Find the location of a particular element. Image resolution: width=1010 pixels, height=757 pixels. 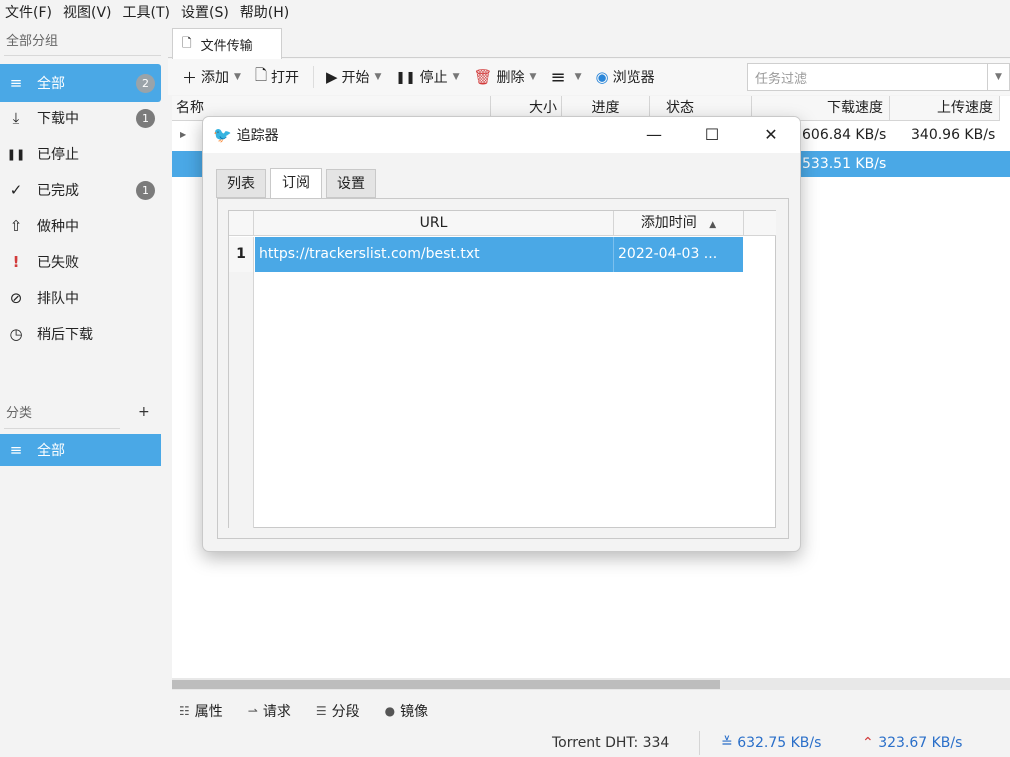

download-icon: ⤓ is located at coordinates (16, 118).